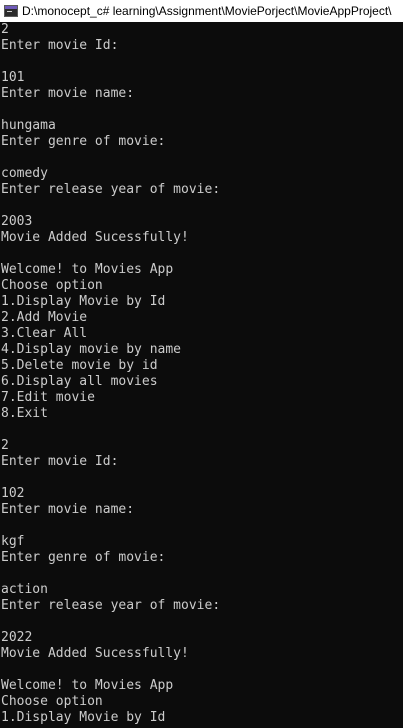  Describe the element at coordinates (79, 365) in the screenshot. I see `console-line: 5.Delete movie by id` at that location.